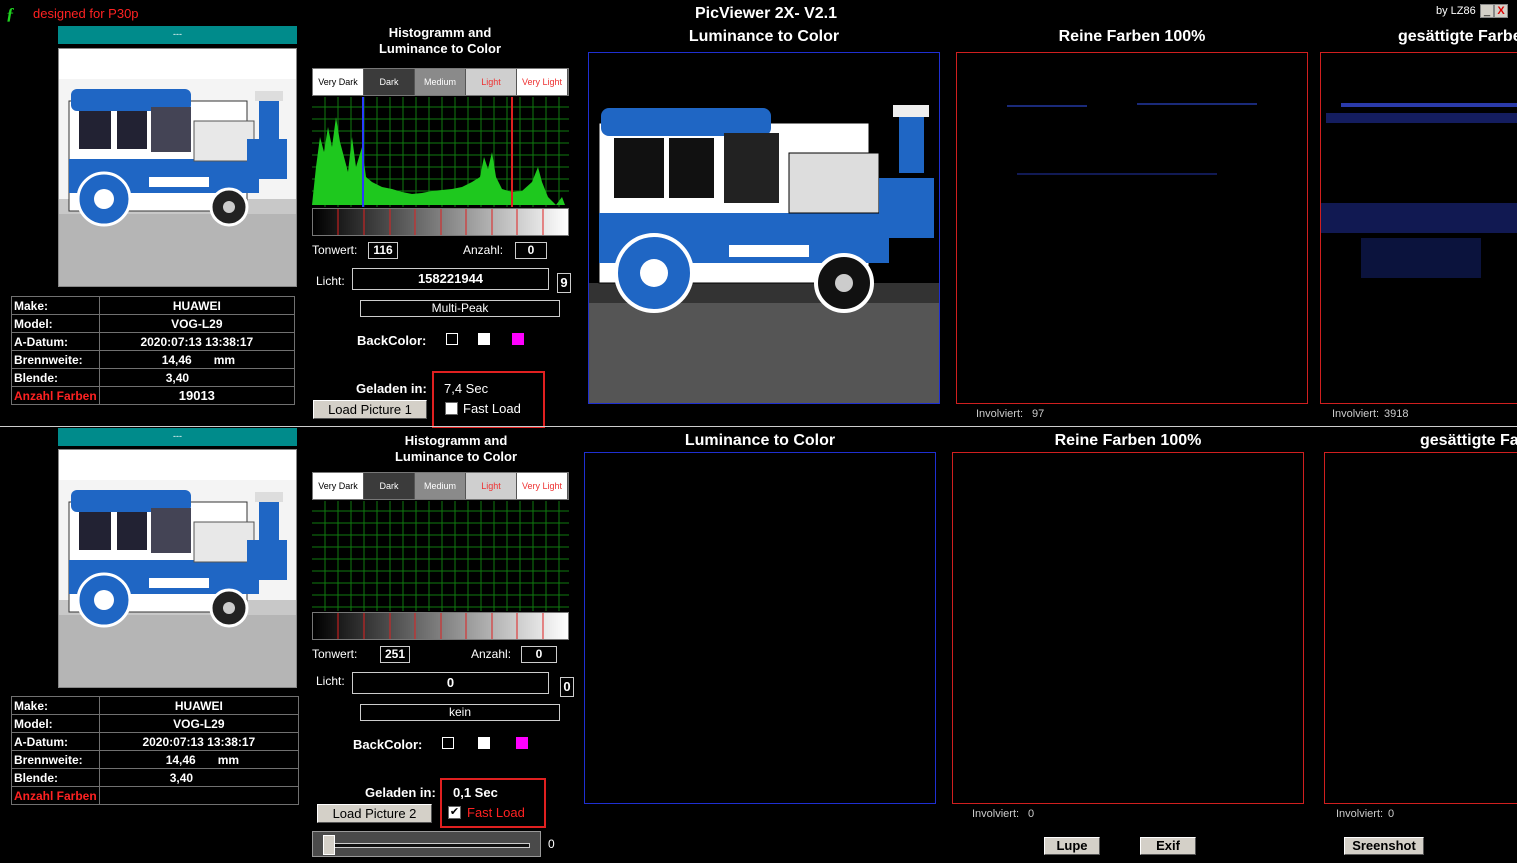  What do you see at coordinates (177, 437) in the screenshot?
I see `thumbnail-header-2: ---` at bounding box center [177, 437].